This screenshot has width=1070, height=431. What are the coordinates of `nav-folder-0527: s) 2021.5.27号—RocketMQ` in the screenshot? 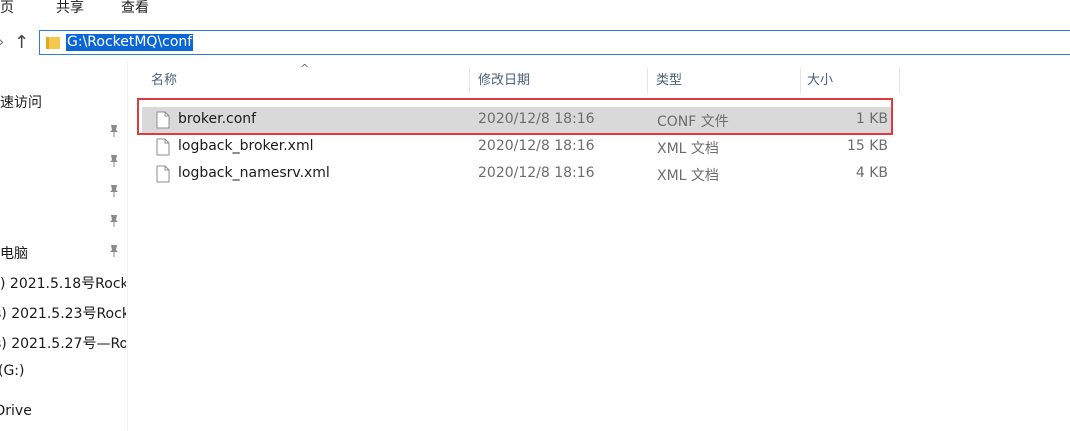 It's located at (63, 343).